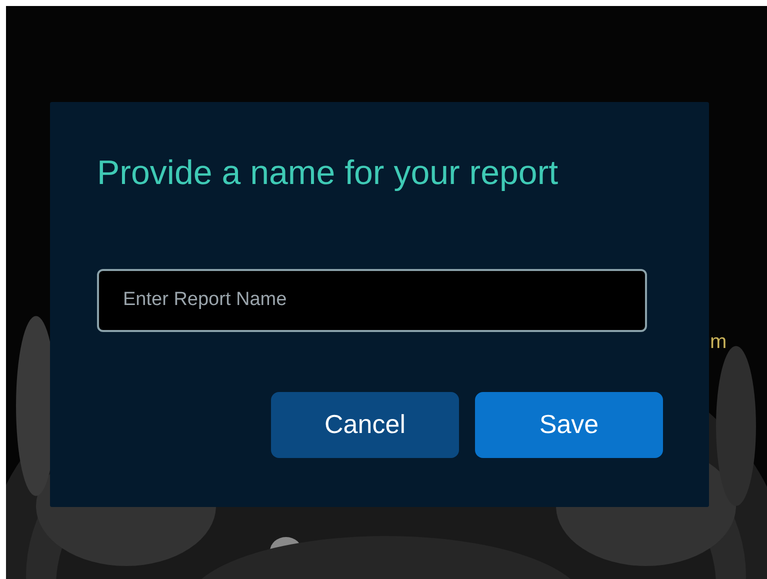  Describe the element at coordinates (718, 342) in the screenshot. I see `overlay-label: m` at that location.